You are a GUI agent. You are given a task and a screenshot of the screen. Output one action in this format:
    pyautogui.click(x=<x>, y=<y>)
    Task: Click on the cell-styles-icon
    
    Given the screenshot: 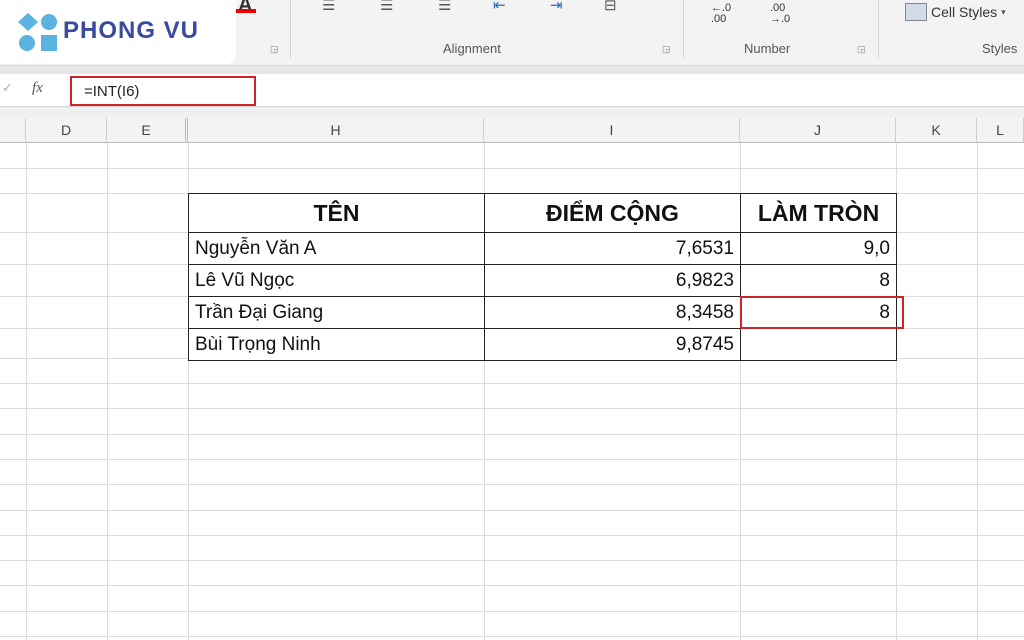 What is the action you would take?
    pyautogui.click(x=916, y=12)
    